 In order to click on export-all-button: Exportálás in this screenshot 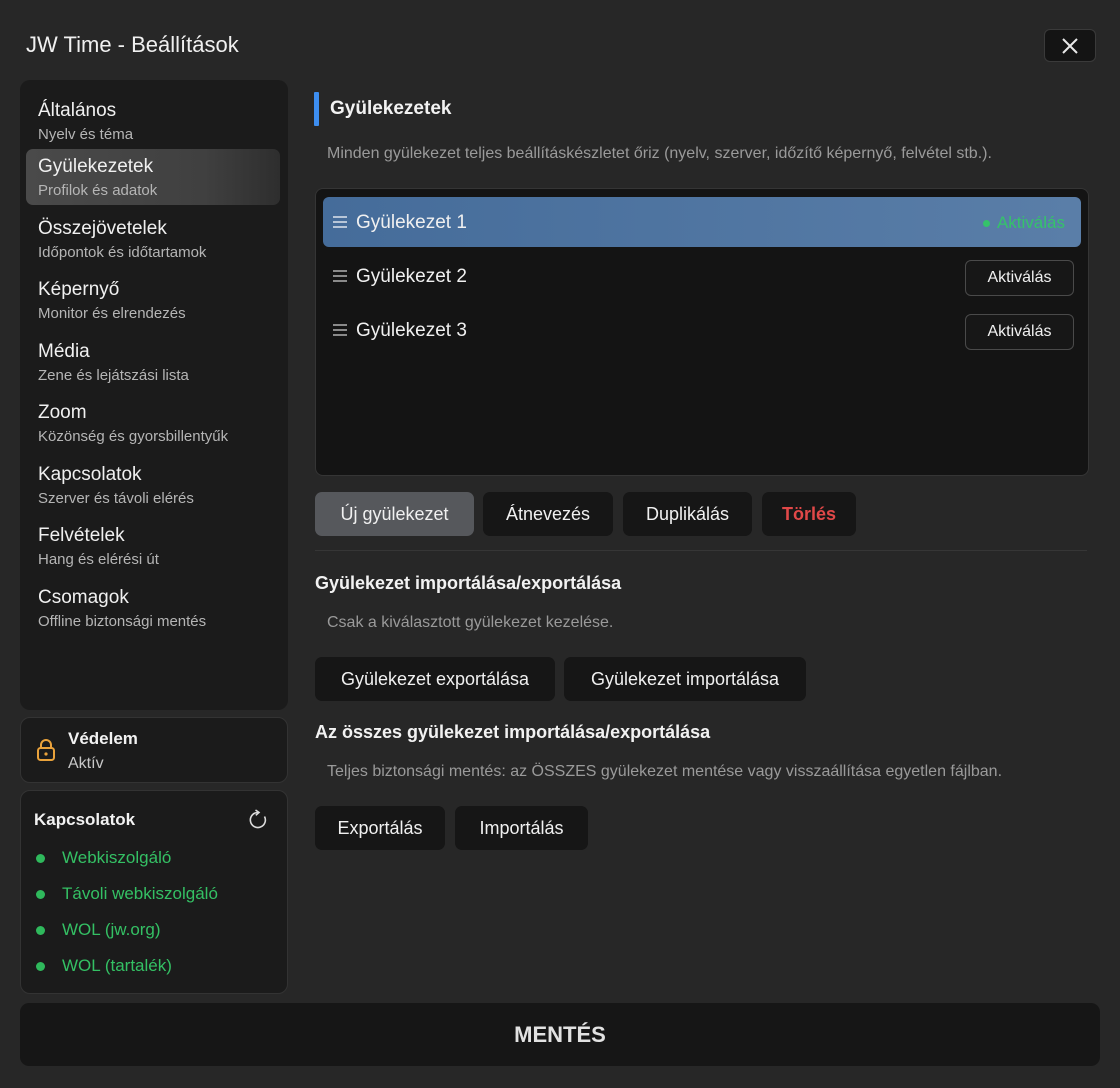, I will do `click(380, 828)`.